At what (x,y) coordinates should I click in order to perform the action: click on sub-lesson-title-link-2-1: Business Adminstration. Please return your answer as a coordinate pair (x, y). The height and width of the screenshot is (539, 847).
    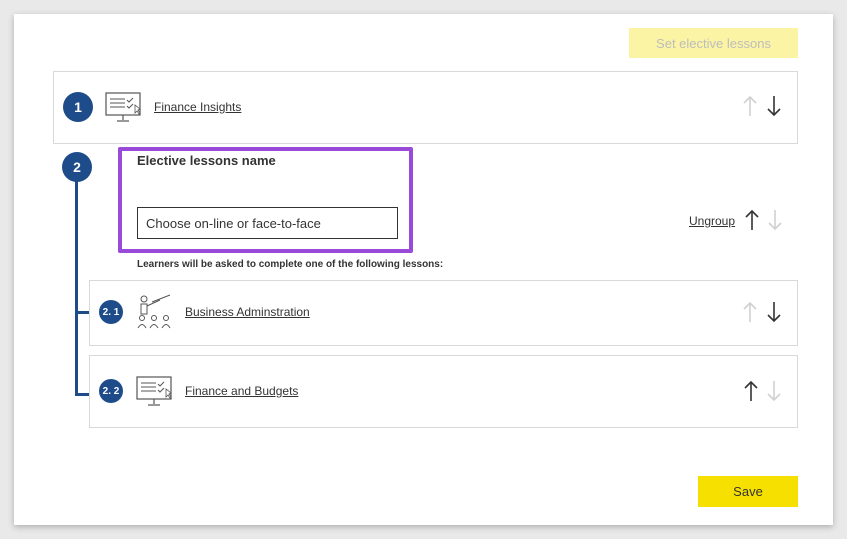
    Looking at the image, I should click on (247, 312).